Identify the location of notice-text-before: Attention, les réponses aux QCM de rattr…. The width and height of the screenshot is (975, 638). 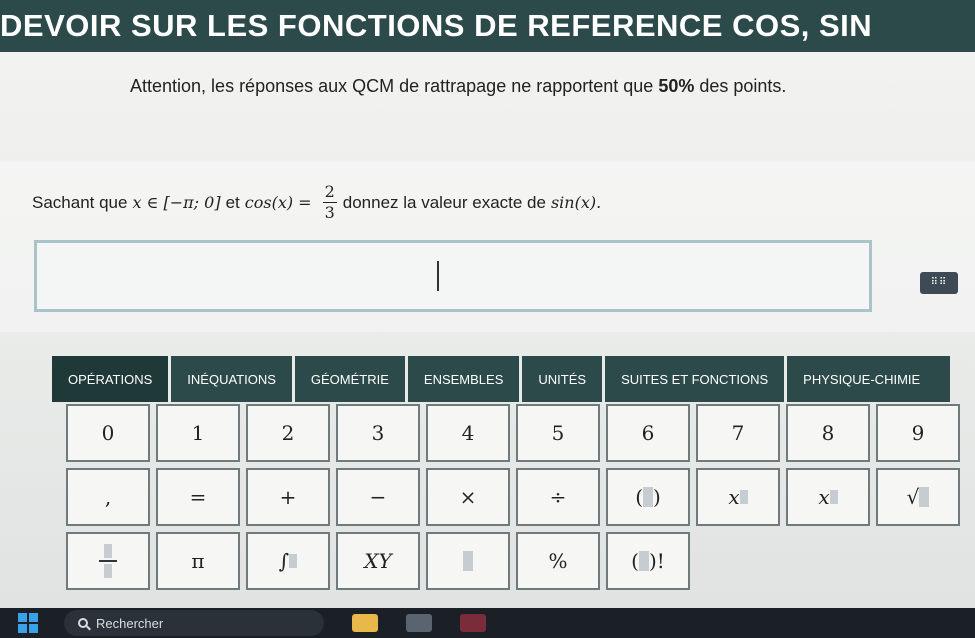
(394, 86).